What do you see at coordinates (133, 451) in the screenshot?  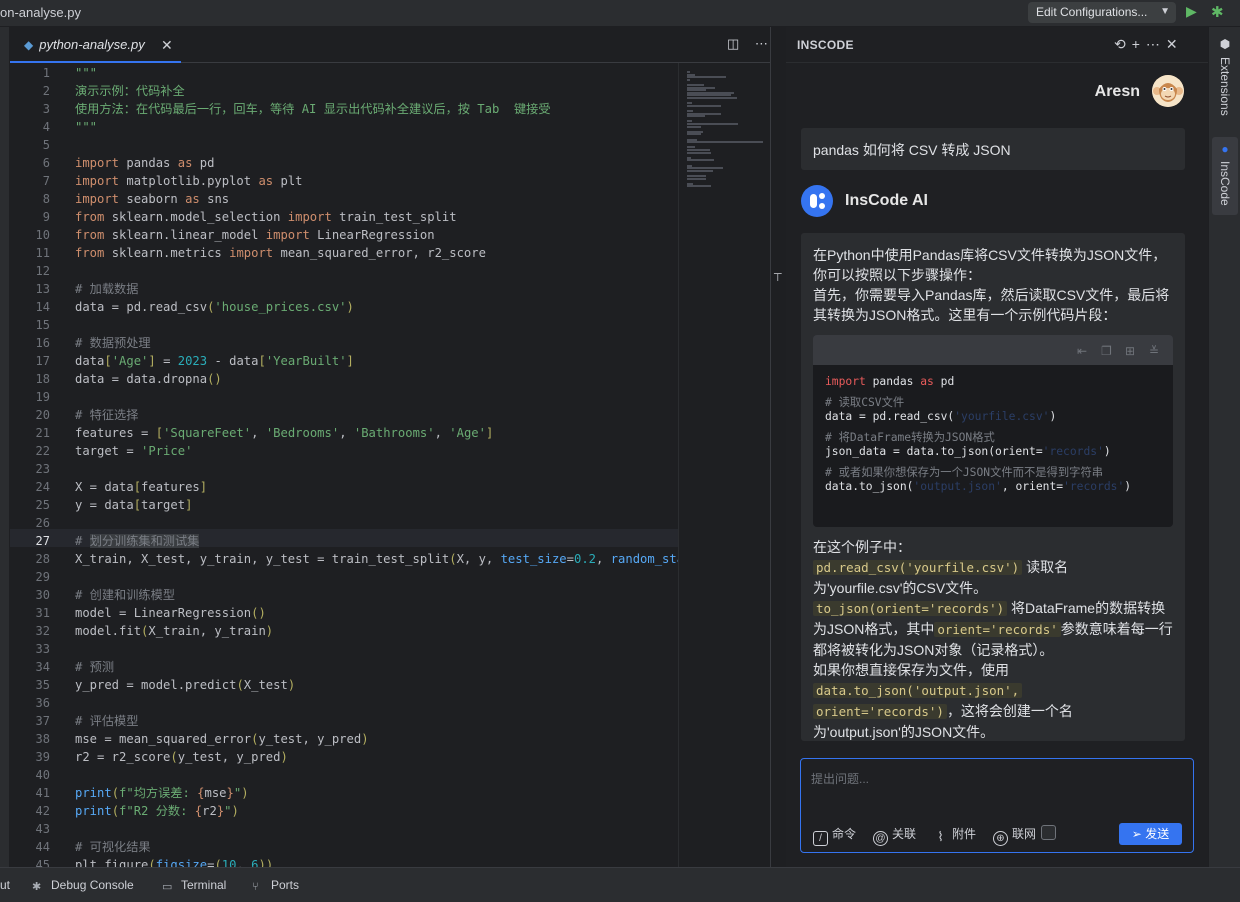 I see `code-line: target = 'Price'` at bounding box center [133, 451].